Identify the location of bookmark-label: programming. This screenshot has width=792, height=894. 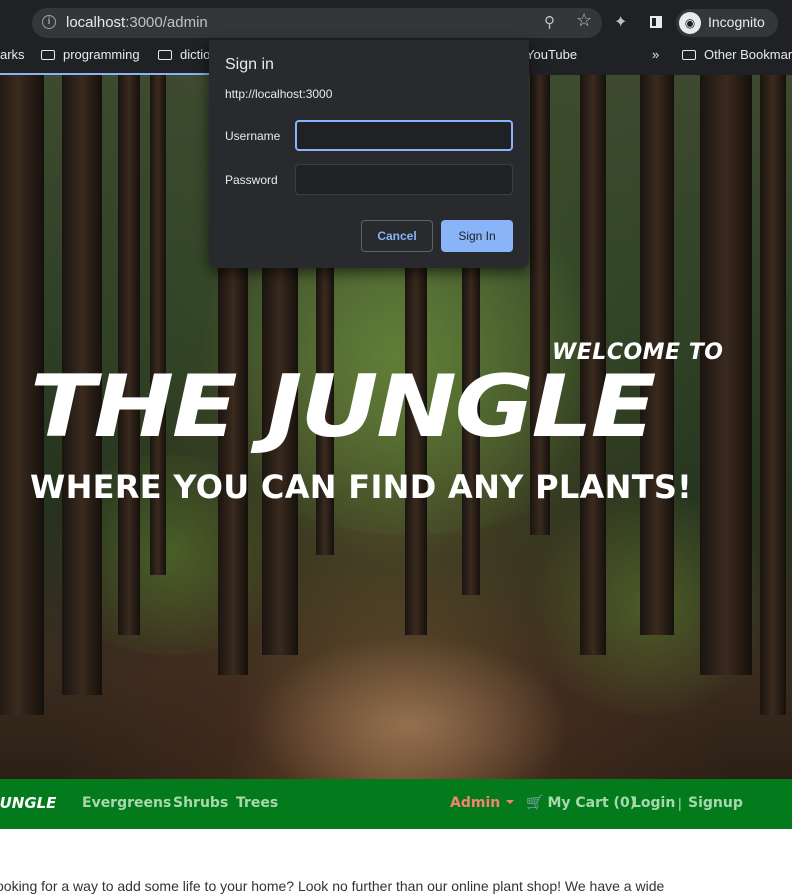
(101, 54).